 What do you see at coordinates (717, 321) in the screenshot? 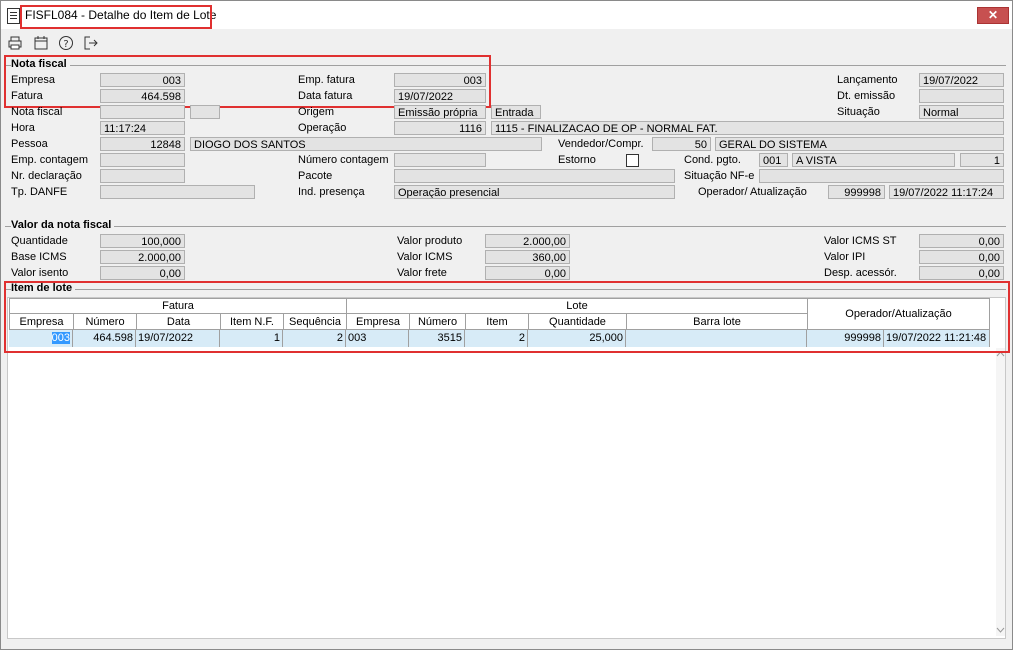
I see `col-barra-lote-header: Barra lote` at bounding box center [717, 321].